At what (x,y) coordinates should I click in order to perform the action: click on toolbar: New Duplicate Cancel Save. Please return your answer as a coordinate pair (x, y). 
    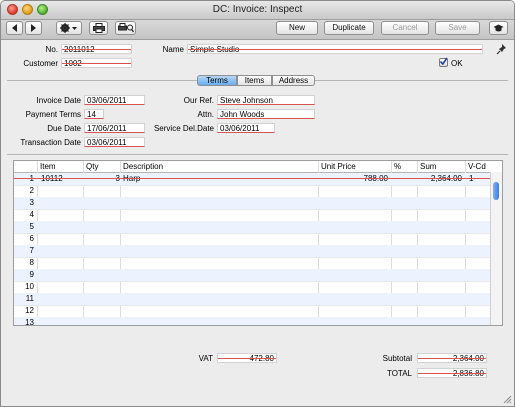
    Looking at the image, I should click on (257, 30).